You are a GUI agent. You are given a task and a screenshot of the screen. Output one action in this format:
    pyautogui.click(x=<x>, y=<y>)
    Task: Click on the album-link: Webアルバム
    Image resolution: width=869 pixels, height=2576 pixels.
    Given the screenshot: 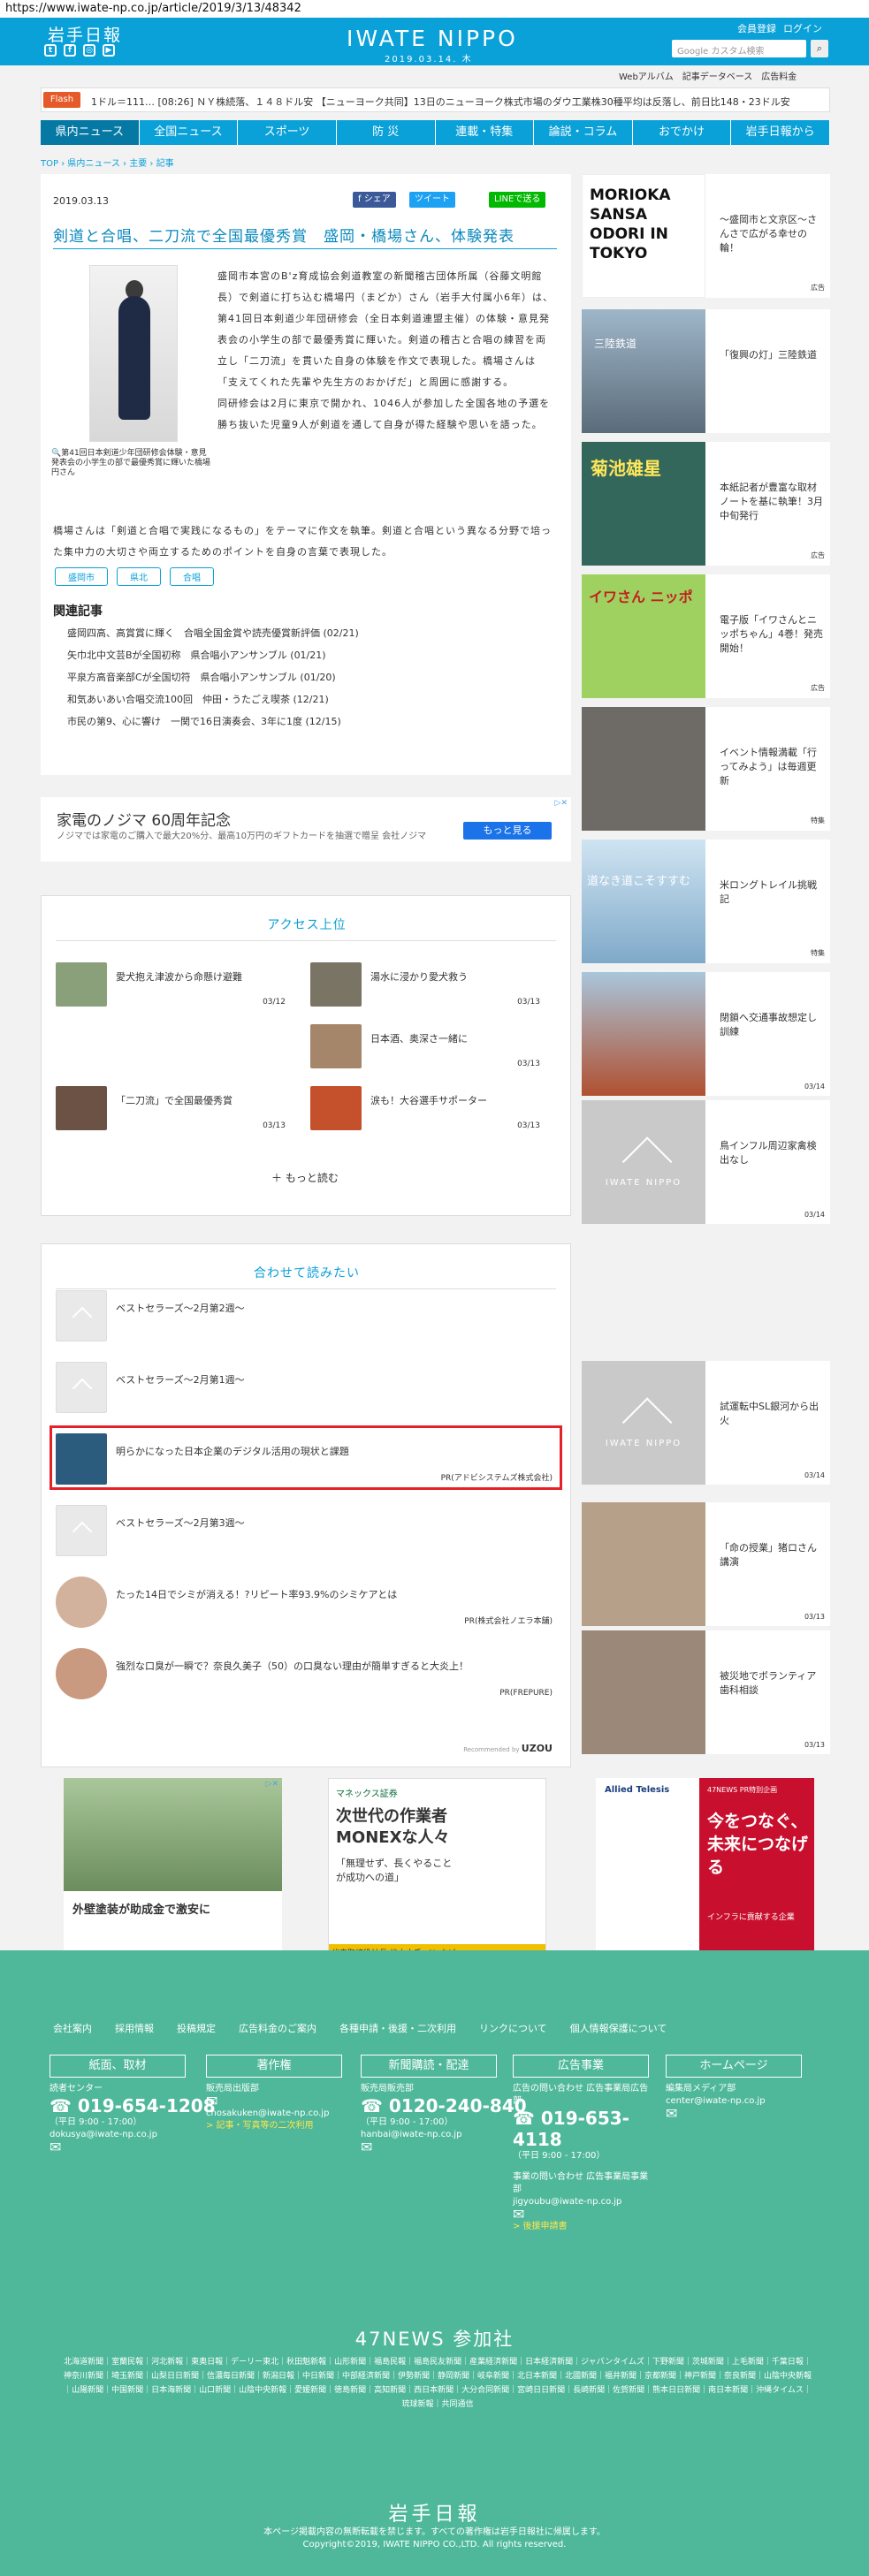 What is the action you would take?
    pyautogui.click(x=646, y=75)
    